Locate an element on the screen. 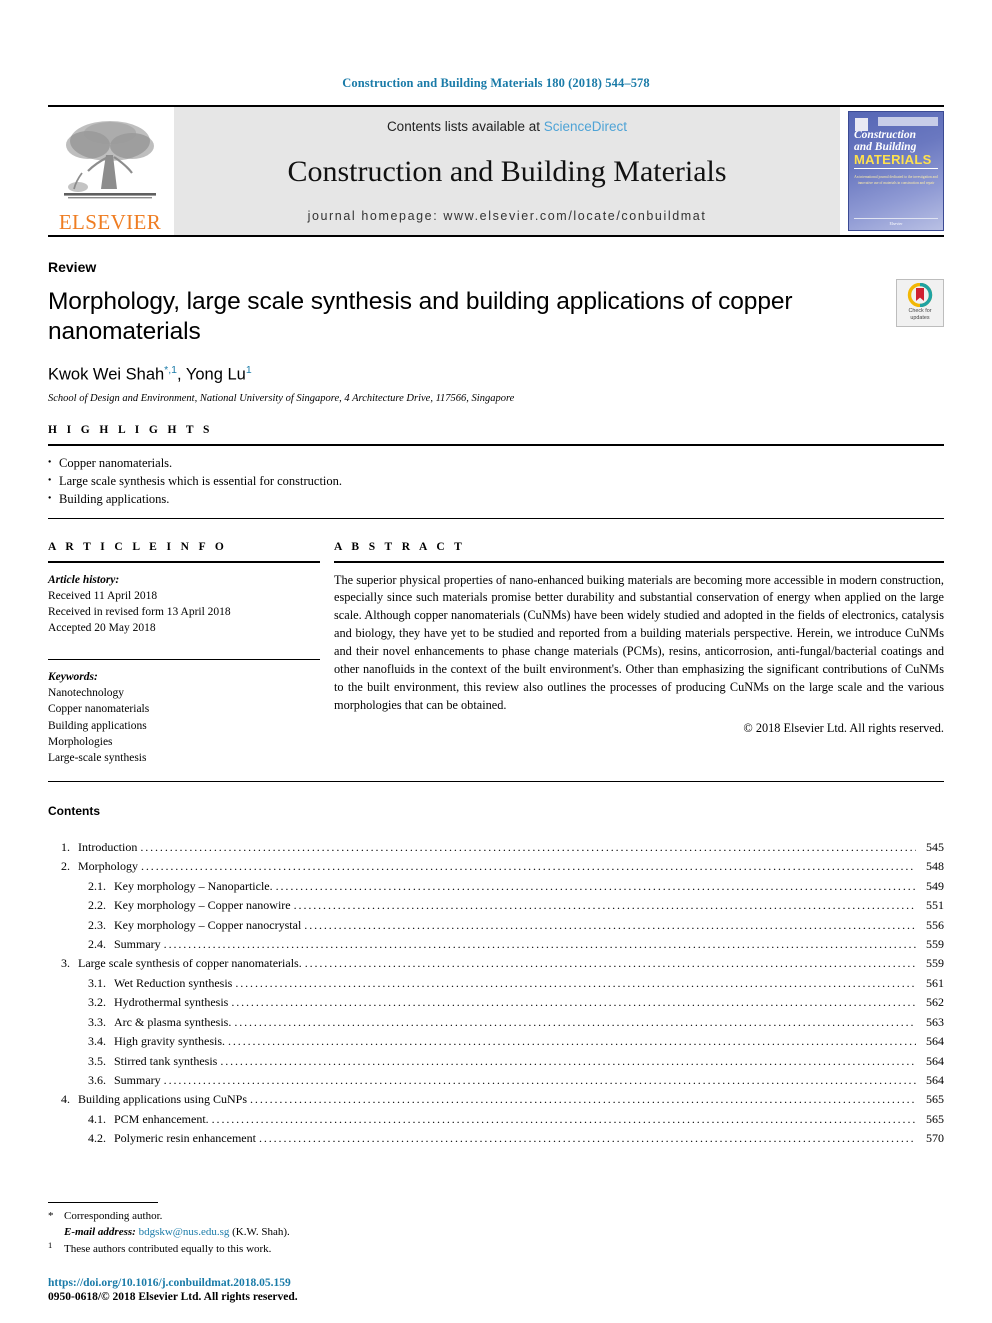 The width and height of the screenshot is (992, 1323). journal-title: Construction and Building Materials is located at coordinates (507, 171).